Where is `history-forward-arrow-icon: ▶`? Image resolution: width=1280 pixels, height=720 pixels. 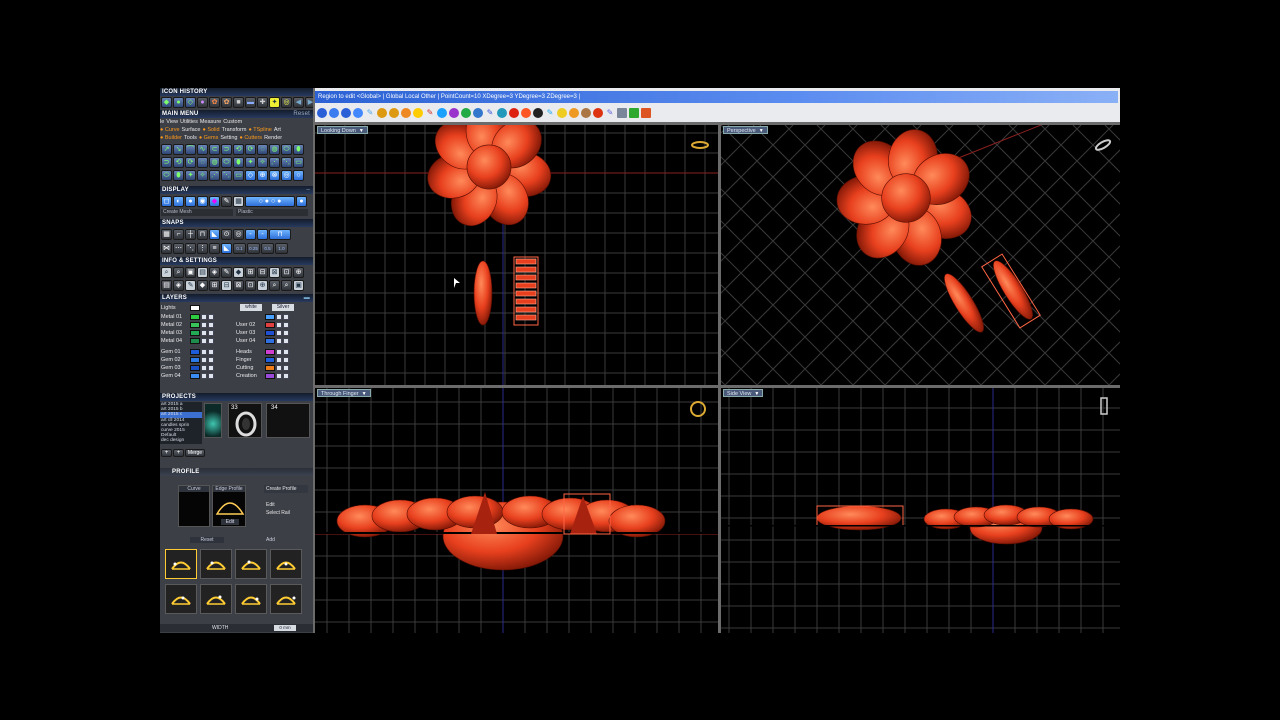 history-forward-arrow-icon: ▶ is located at coordinates (309, 102).